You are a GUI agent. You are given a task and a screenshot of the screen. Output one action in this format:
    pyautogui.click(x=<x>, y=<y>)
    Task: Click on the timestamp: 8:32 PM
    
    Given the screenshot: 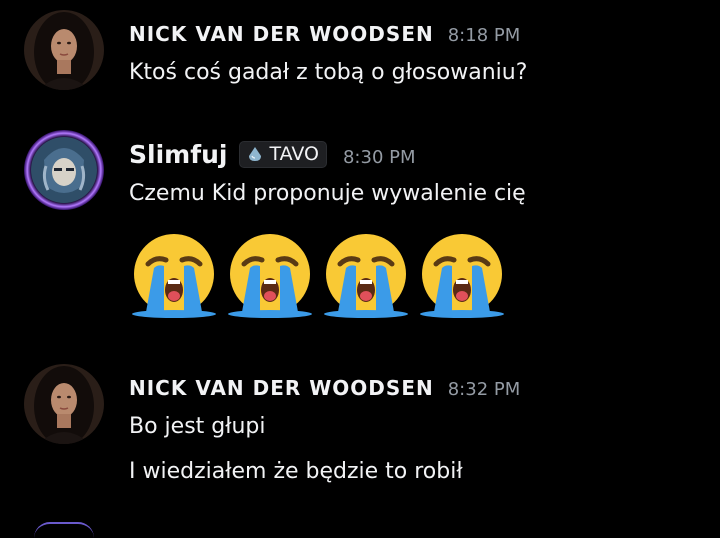 What is the action you would take?
    pyautogui.click(x=484, y=389)
    